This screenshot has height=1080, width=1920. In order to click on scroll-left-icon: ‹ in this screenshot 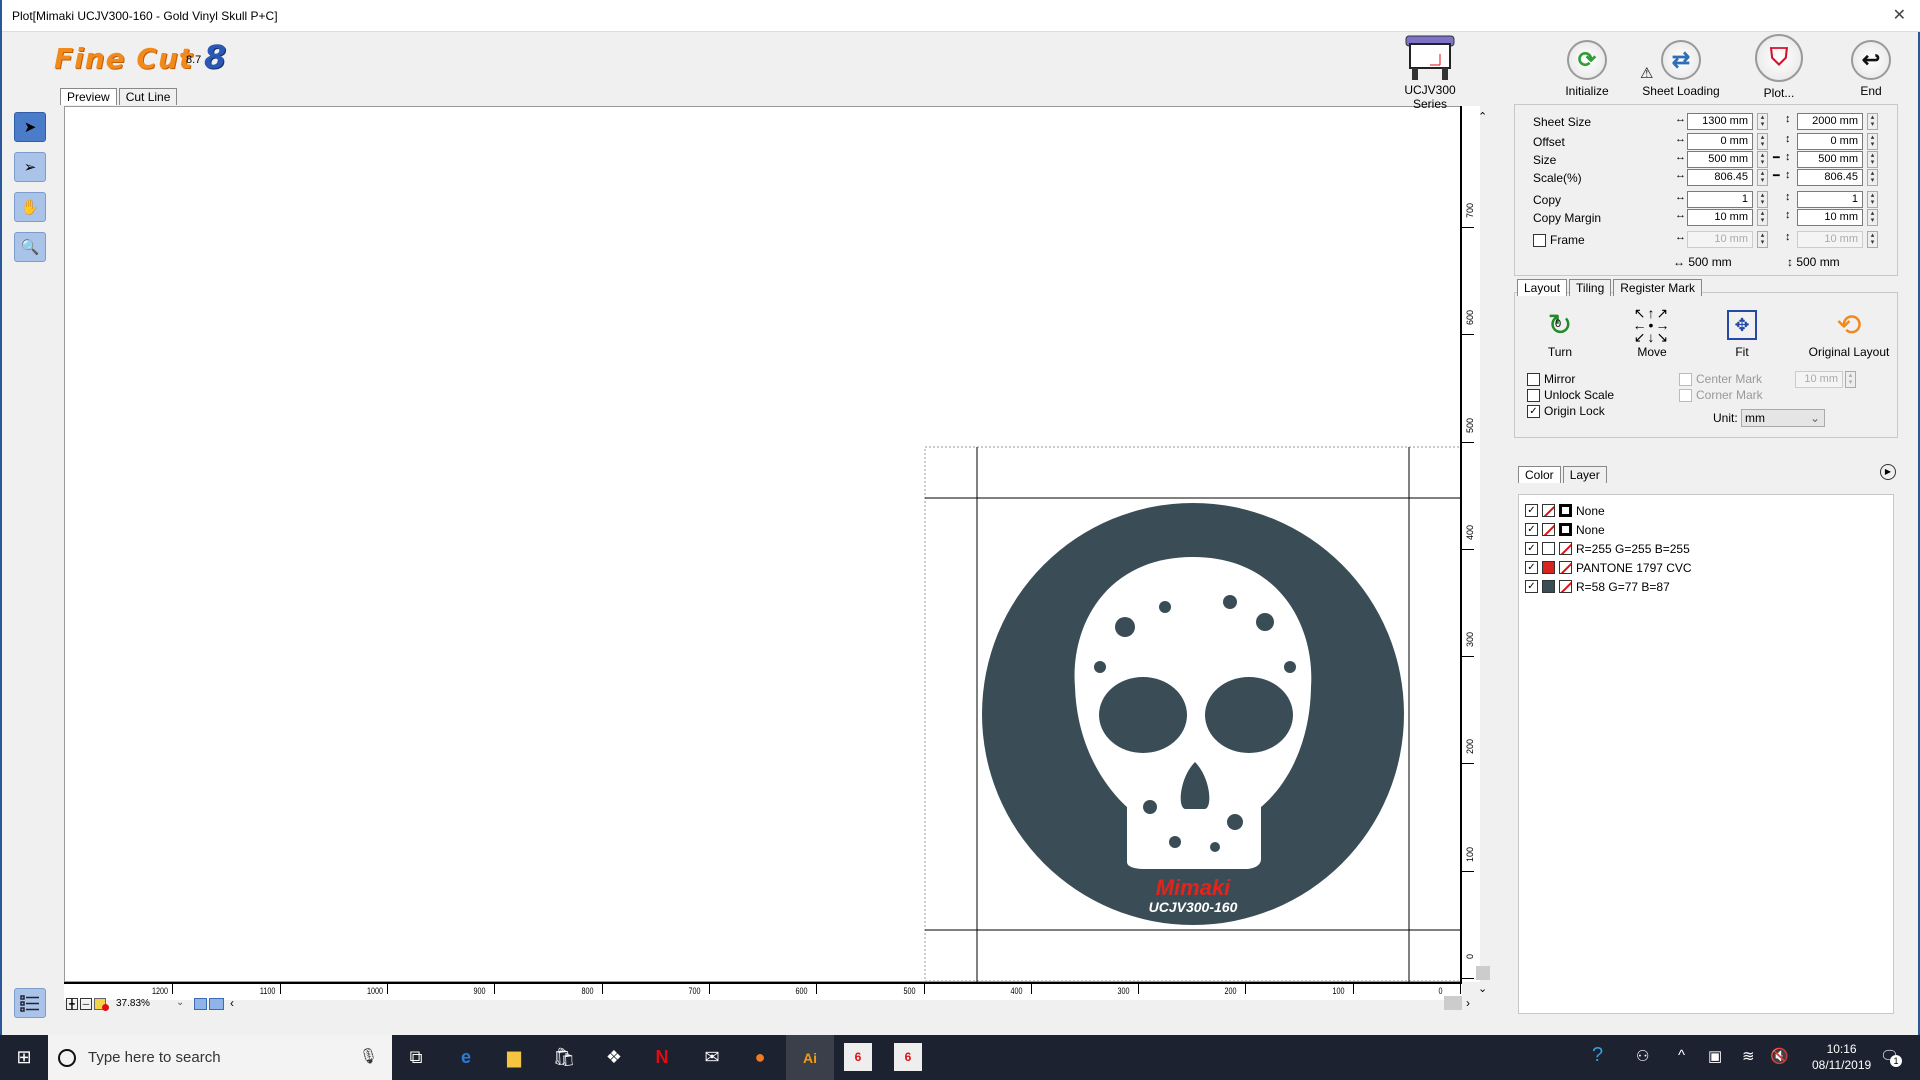, I will do `click(232, 1003)`.